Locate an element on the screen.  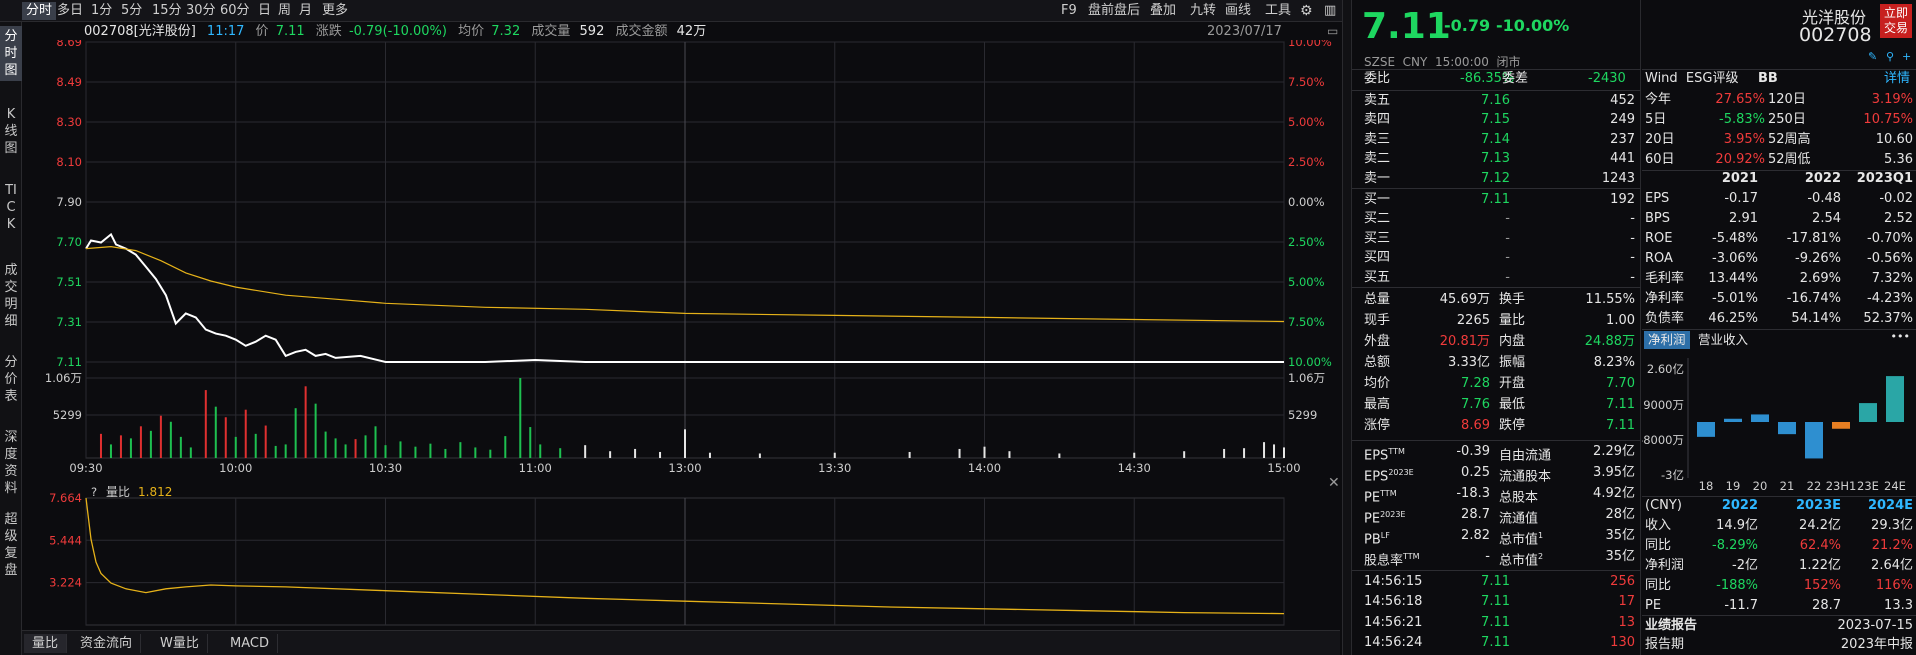
forecast-value: 116% is located at coordinates (1894, 585).